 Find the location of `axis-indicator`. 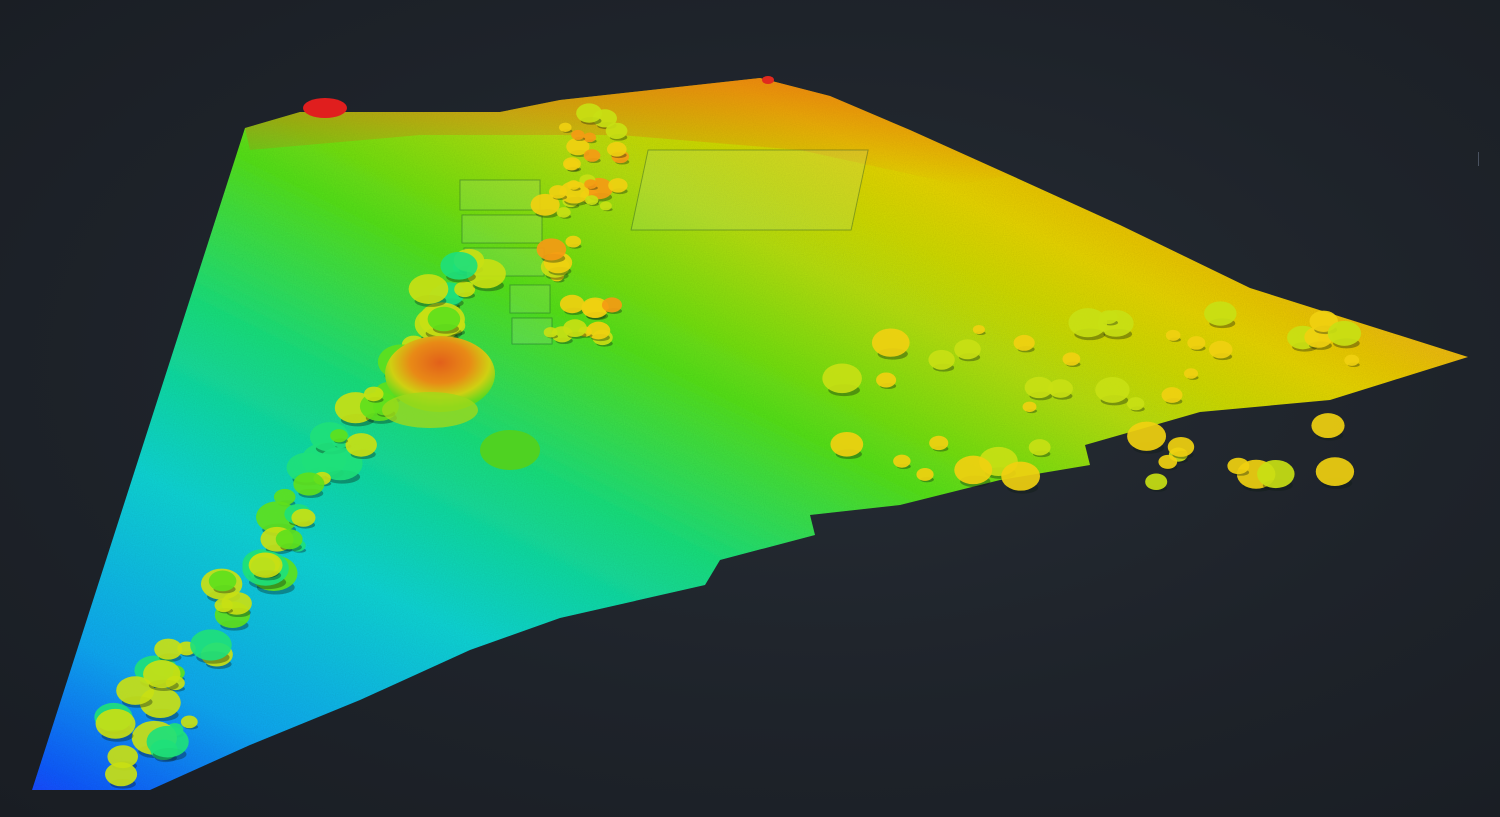

axis-indicator is located at coordinates (1478, 159).